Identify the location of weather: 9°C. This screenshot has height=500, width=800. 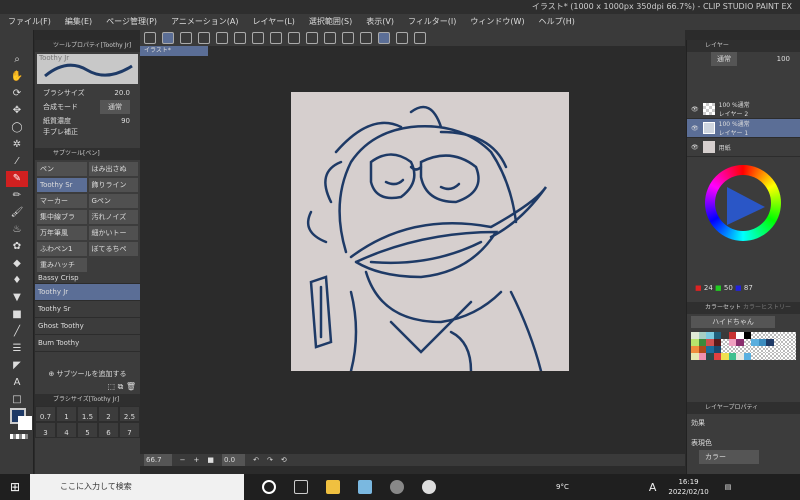
(562, 487).